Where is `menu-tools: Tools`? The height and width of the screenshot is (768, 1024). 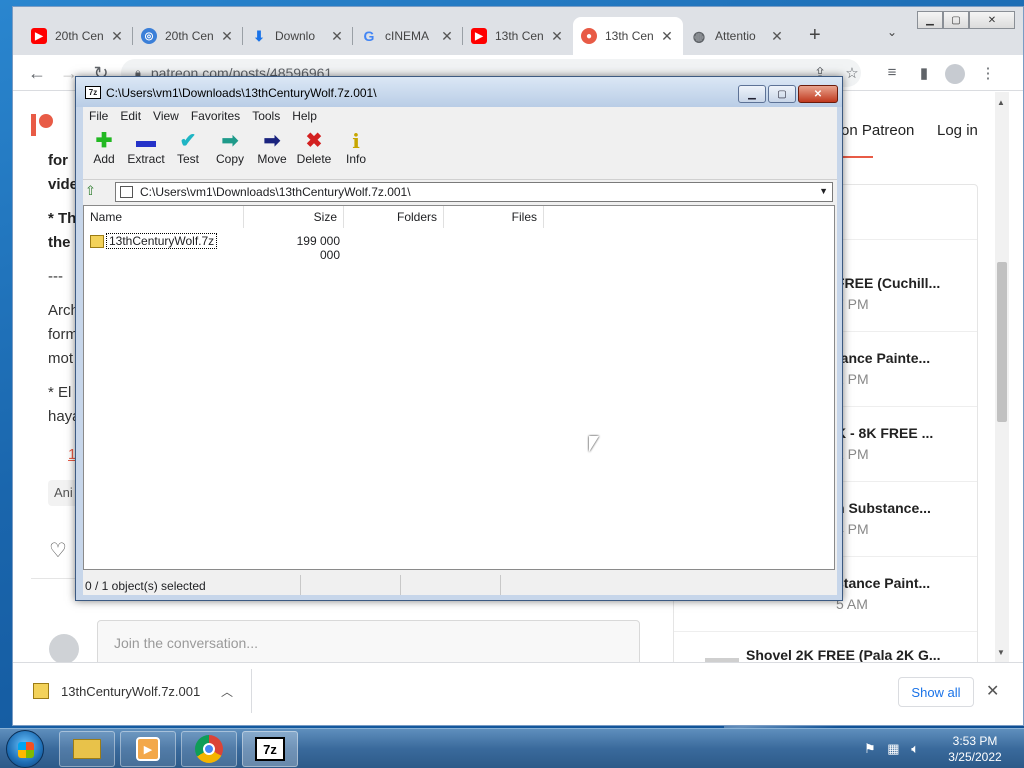
menu-tools: Tools is located at coordinates (266, 116).